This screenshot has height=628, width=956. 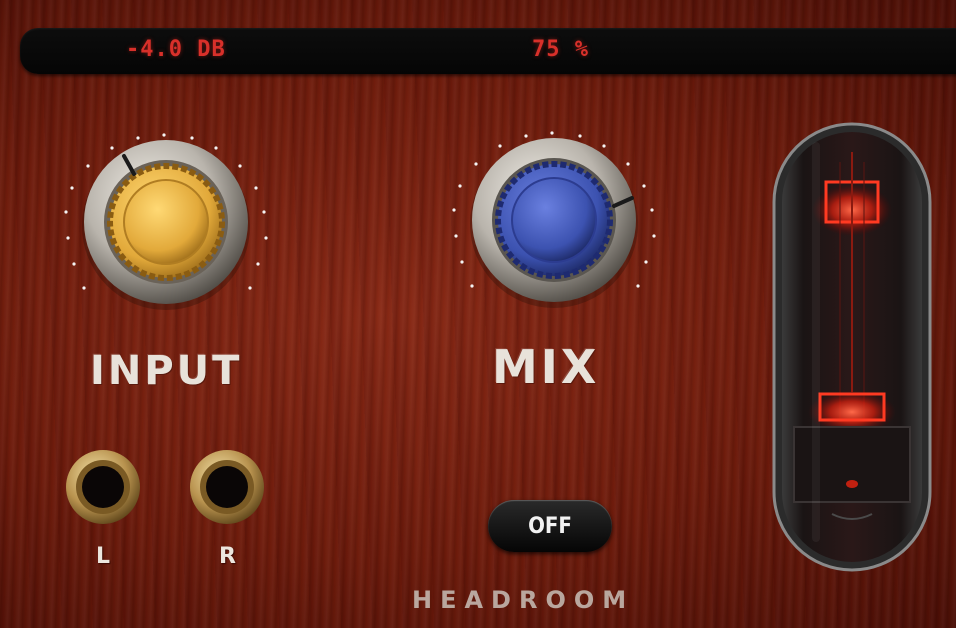 I want to click on jack-right-label: R, so click(x=227, y=556).